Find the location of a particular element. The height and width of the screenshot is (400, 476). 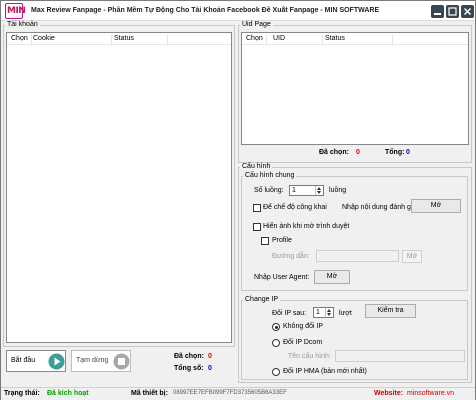

thread-unit-label: luồng is located at coordinates (338, 190).